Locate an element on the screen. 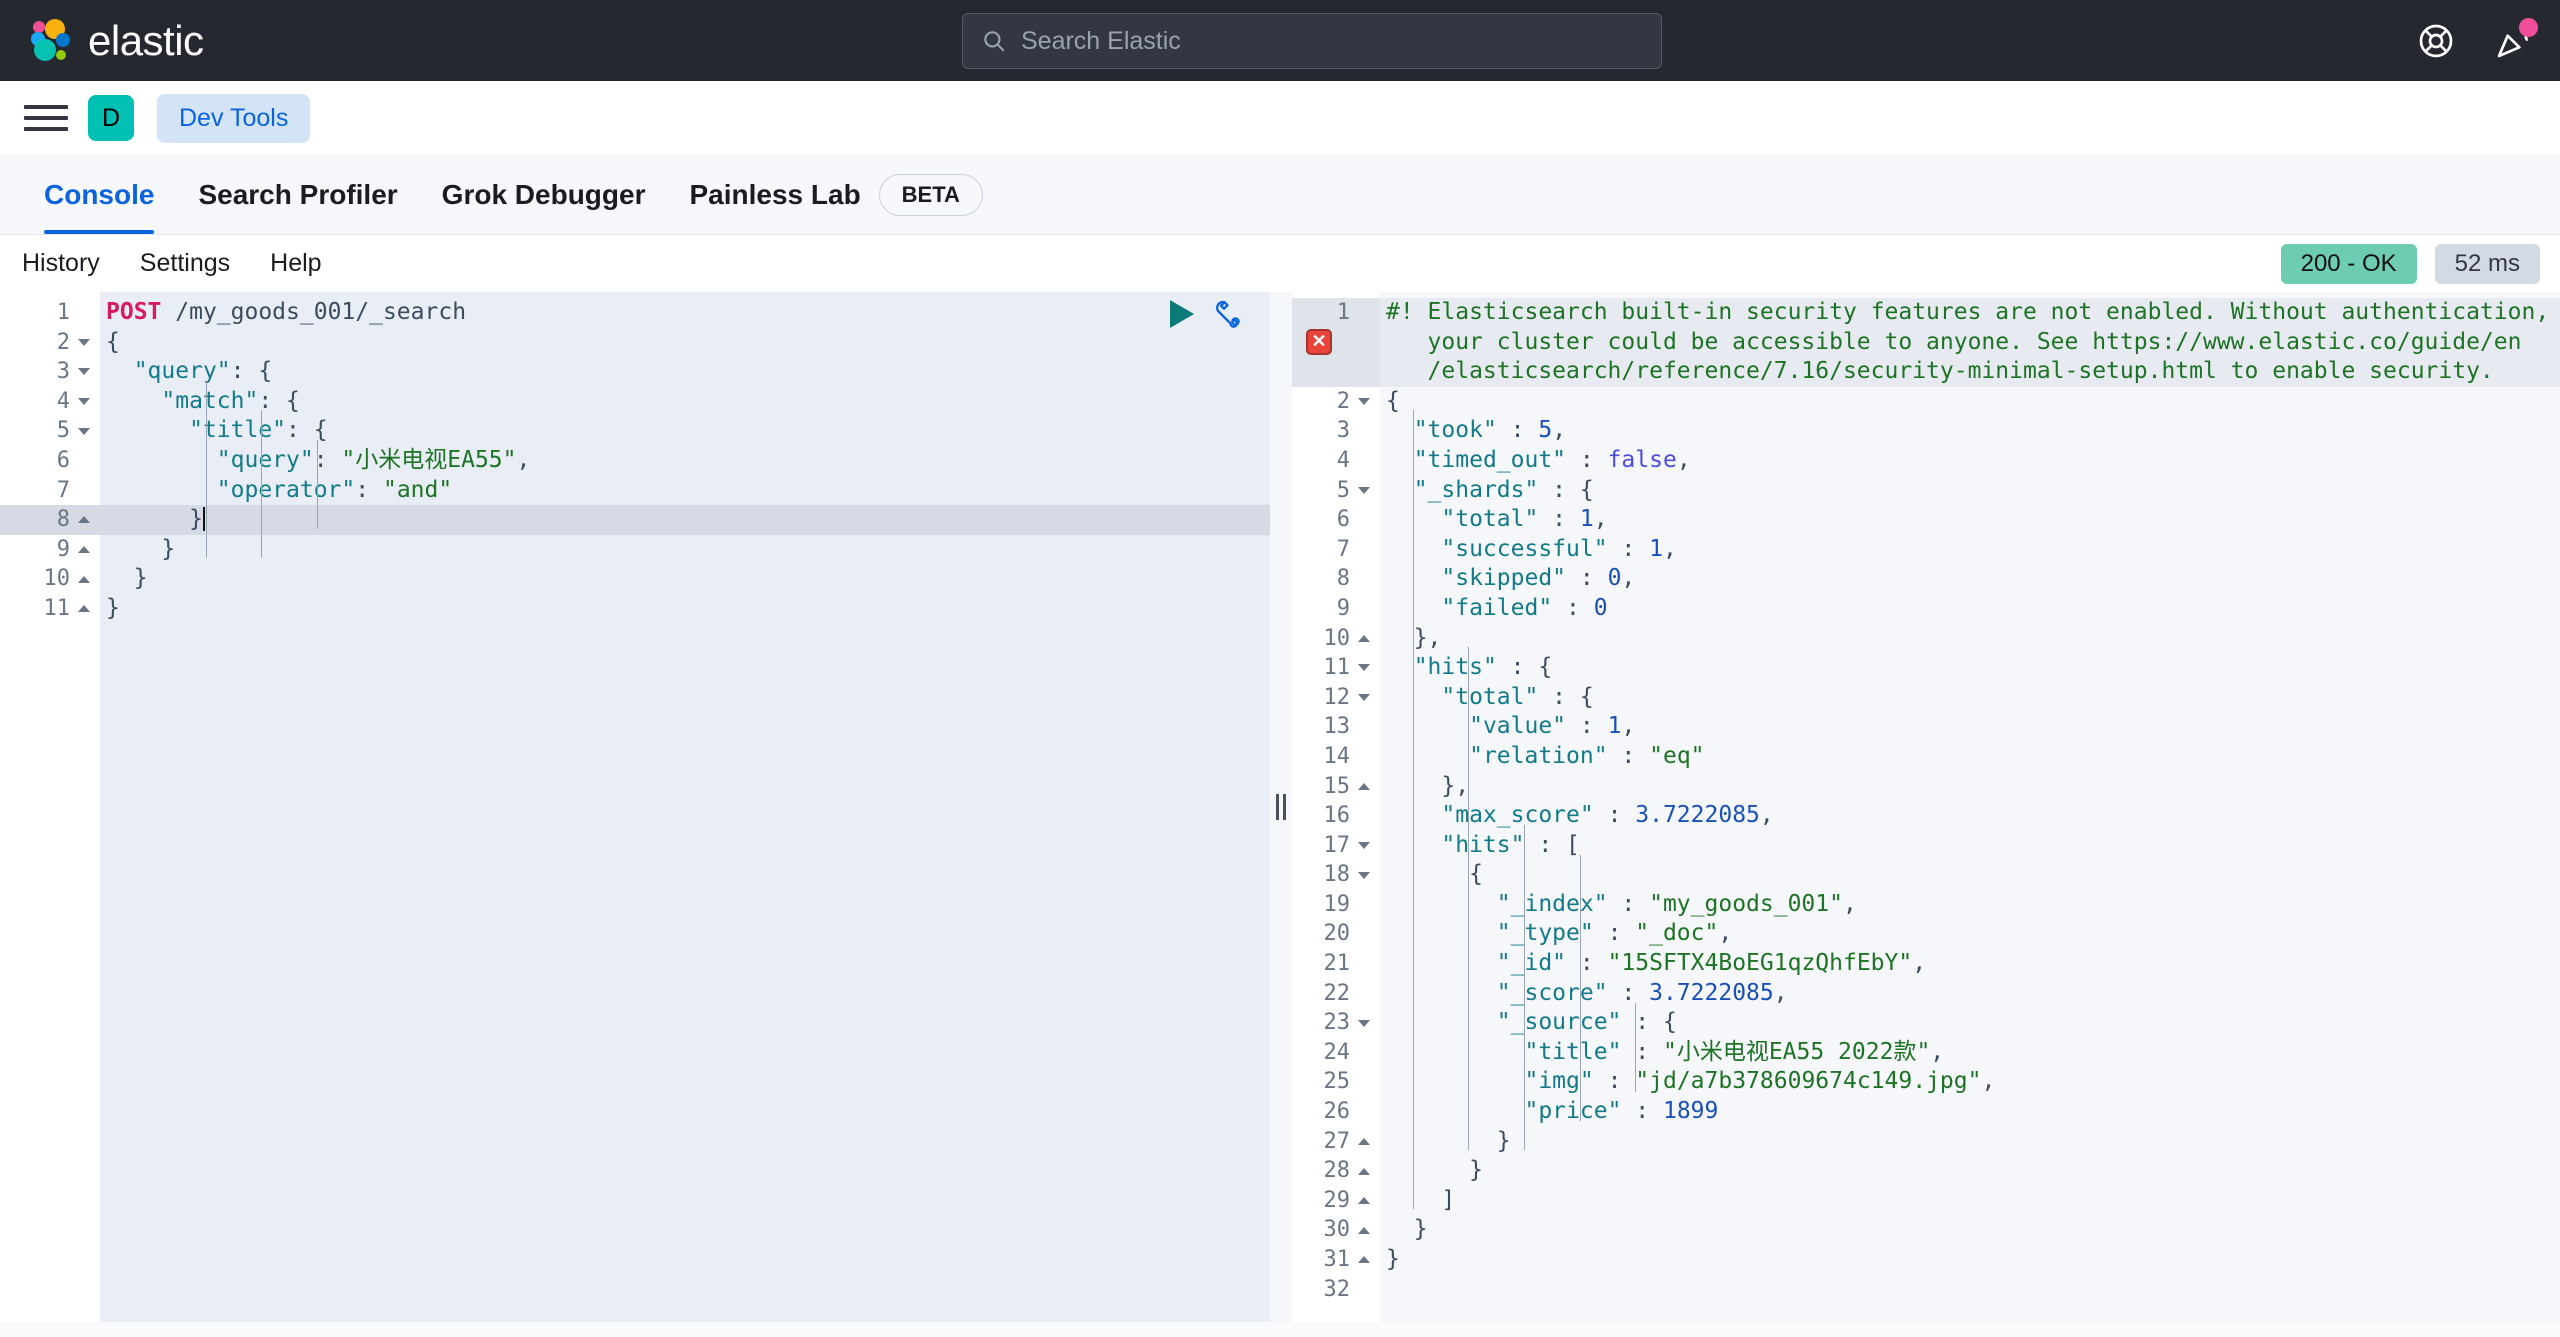  gutter-line: 30 is located at coordinates (1336, 1230).